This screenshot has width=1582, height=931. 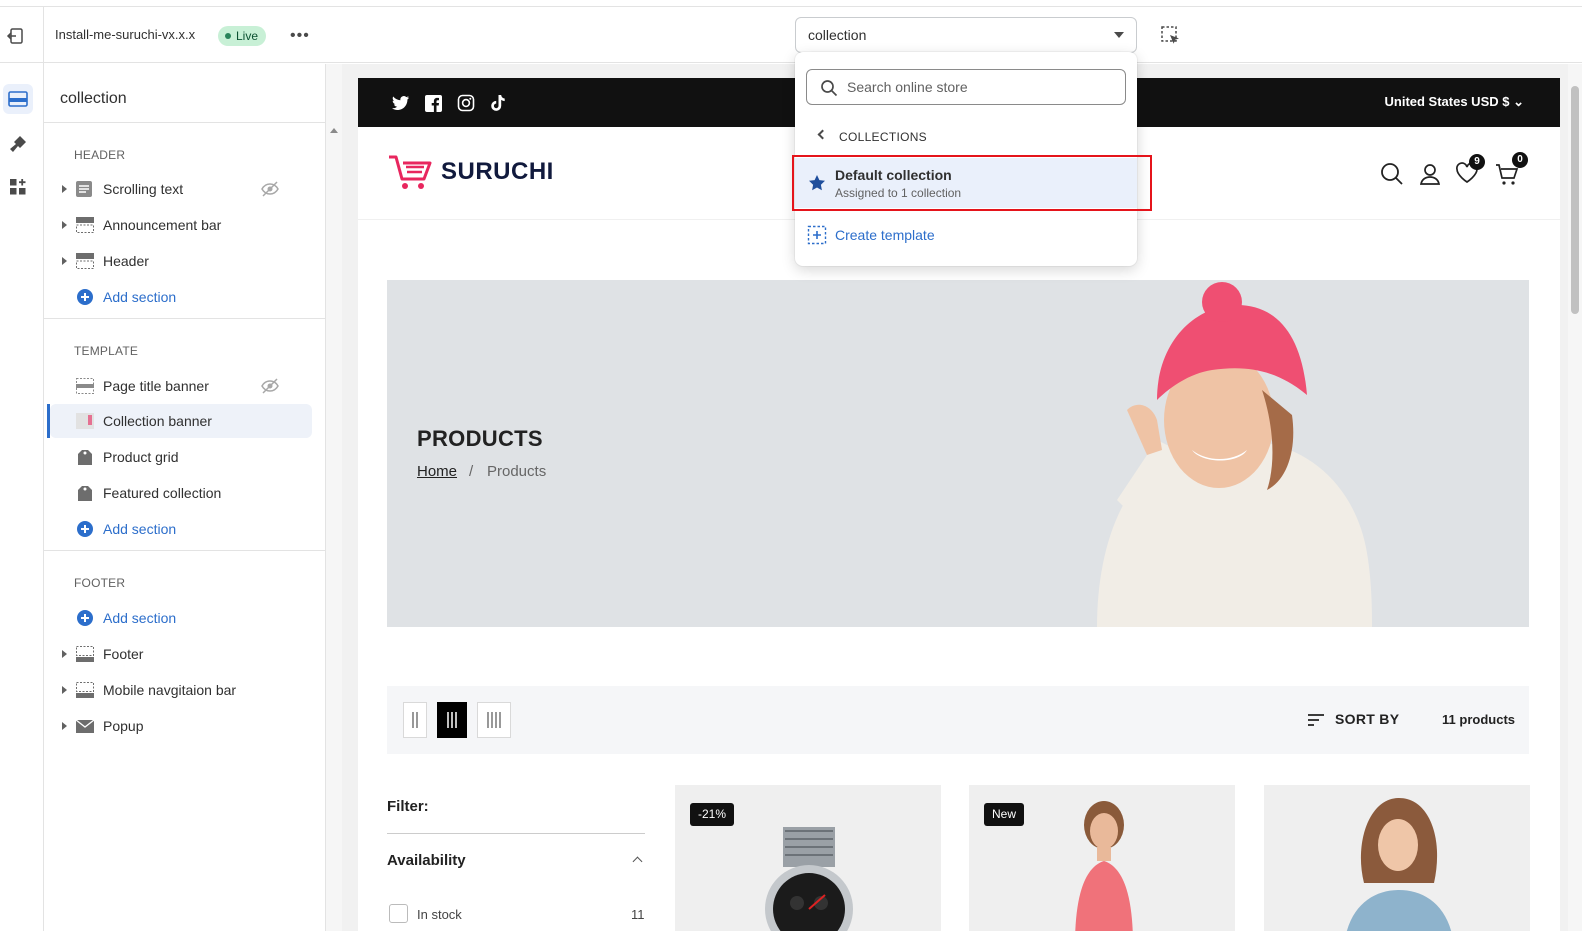 I want to click on availability-filter-toggle: Availability, so click(x=426, y=860).